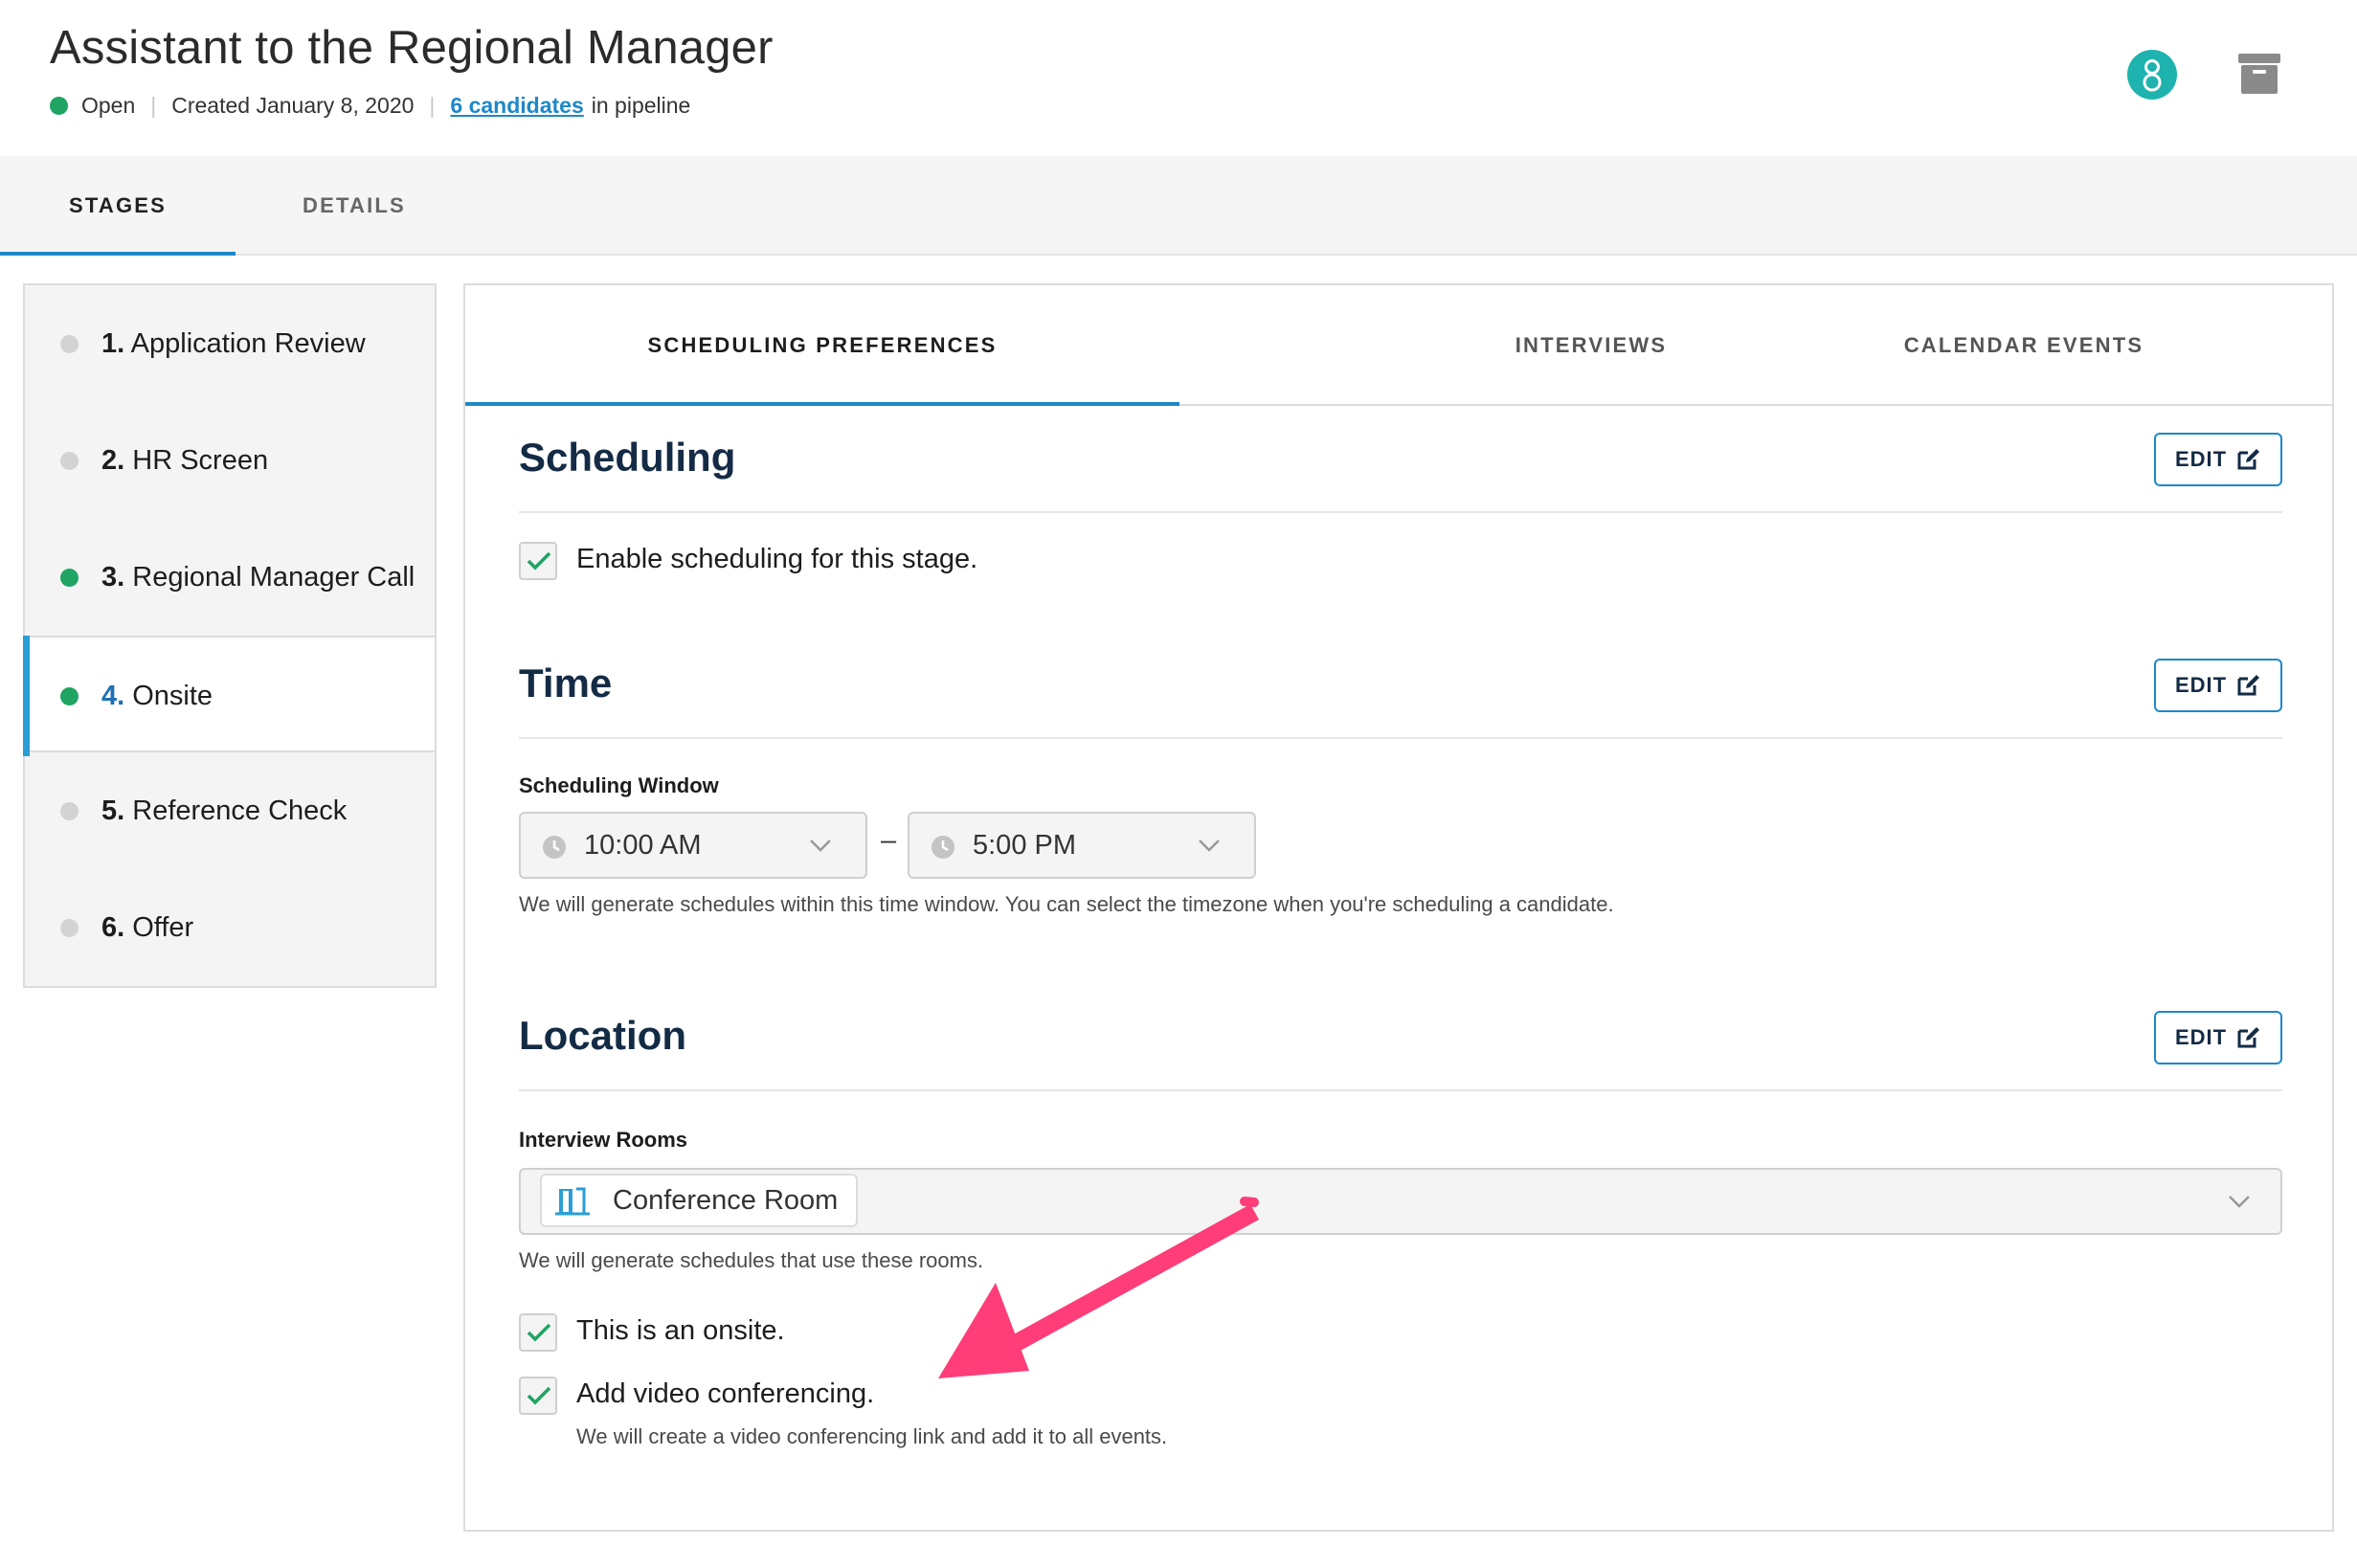 The width and height of the screenshot is (2357, 1568). Describe the element at coordinates (1400, 1201) in the screenshot. I see `interview-rooms-select: Conference Room` at that location.